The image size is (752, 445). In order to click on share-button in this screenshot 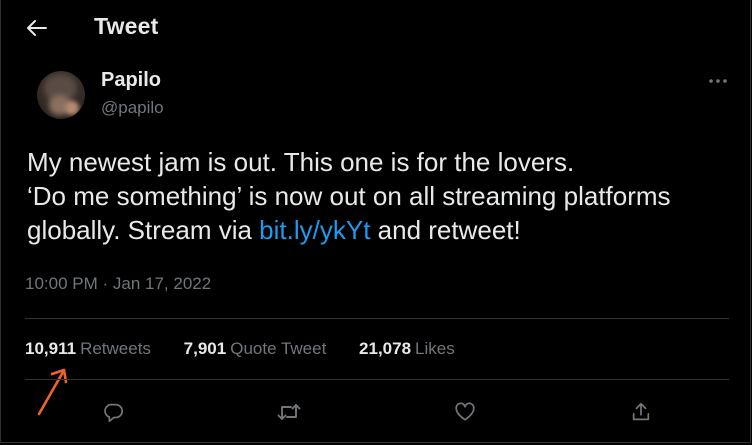, I will do `click(641, 412)`.